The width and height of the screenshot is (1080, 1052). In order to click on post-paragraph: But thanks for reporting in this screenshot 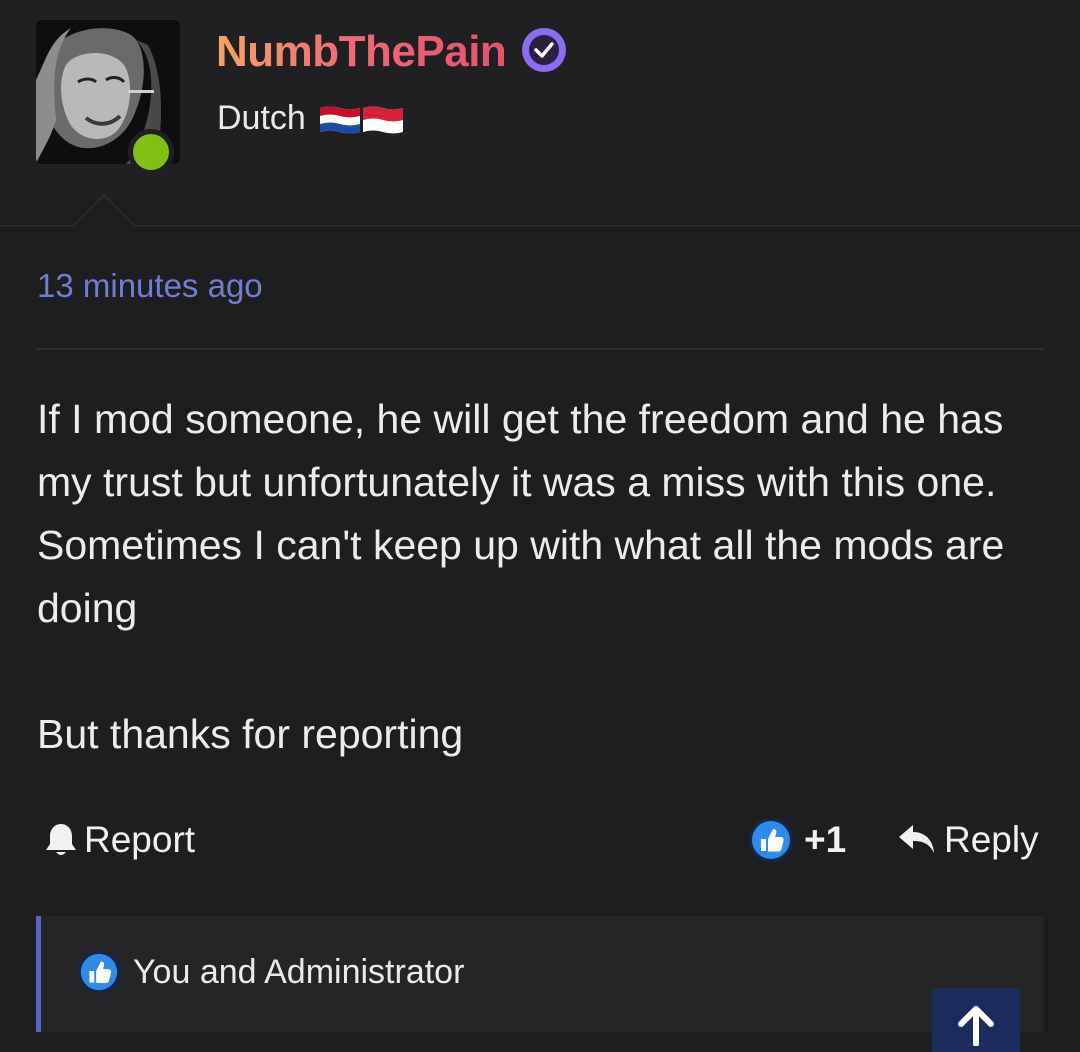, I will do `click(250, 734)`.